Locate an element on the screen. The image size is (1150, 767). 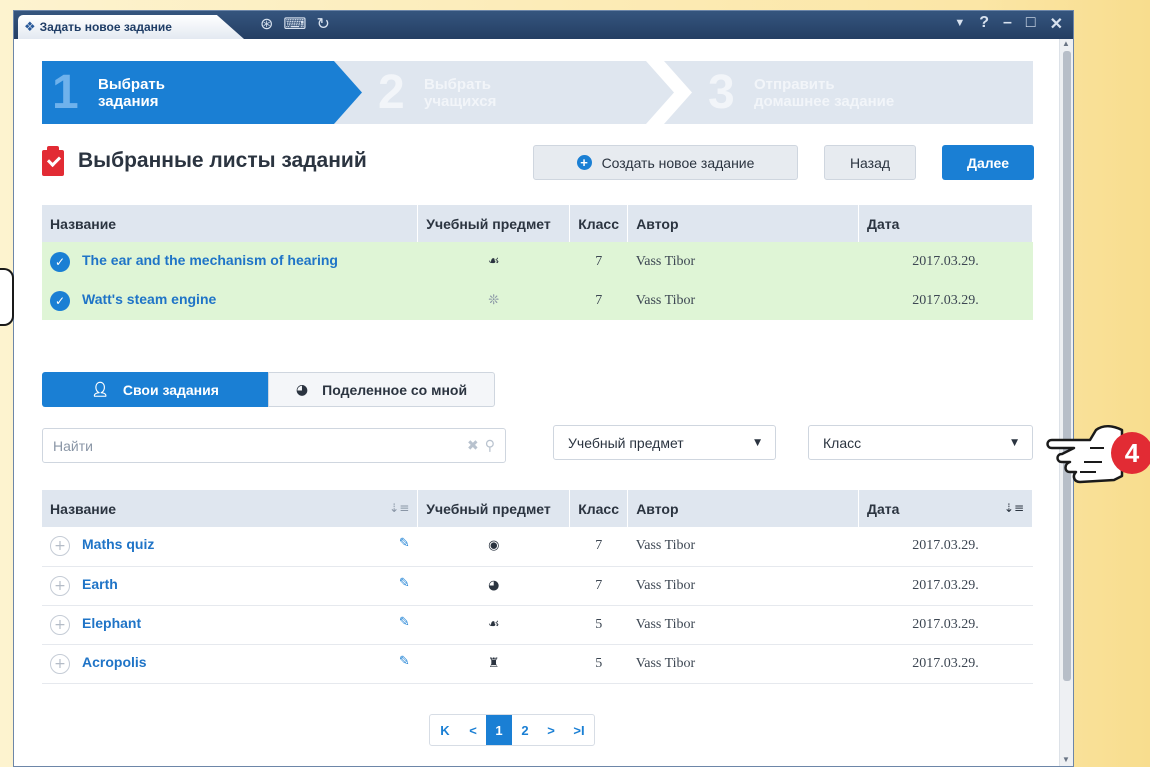
next-page-button: > is located at coordinates (551, 730).